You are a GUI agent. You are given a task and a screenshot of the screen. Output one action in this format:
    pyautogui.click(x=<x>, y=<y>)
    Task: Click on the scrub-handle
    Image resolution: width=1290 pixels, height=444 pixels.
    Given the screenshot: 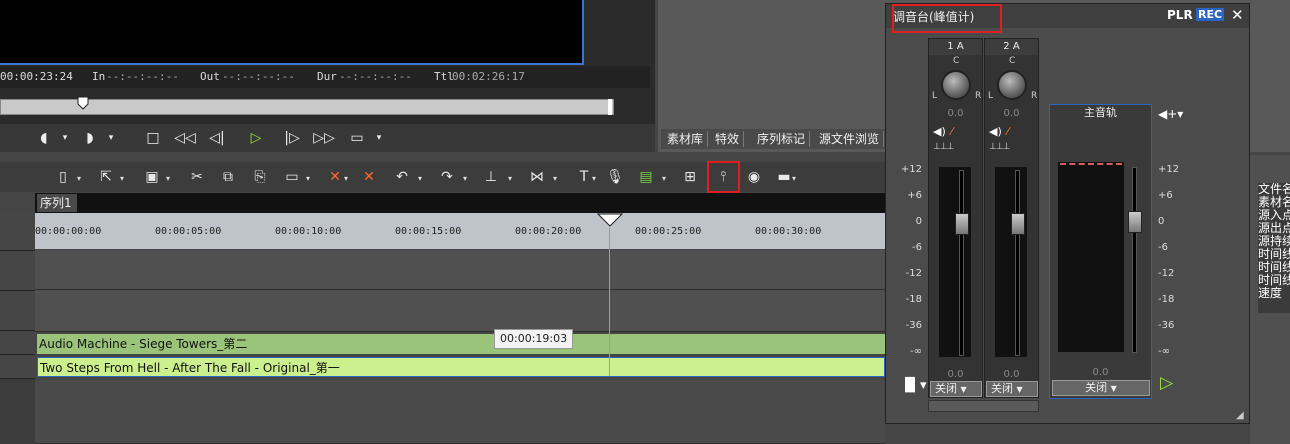 What is the action you would take?
    pyautogui.click(x=83, y=103)
    